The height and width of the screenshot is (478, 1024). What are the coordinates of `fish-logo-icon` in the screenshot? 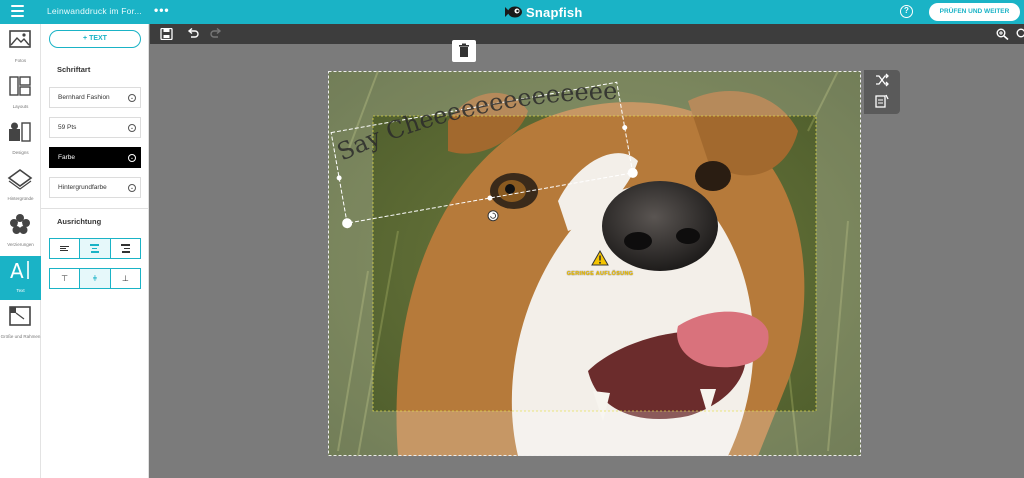 It's located at (513, 12).